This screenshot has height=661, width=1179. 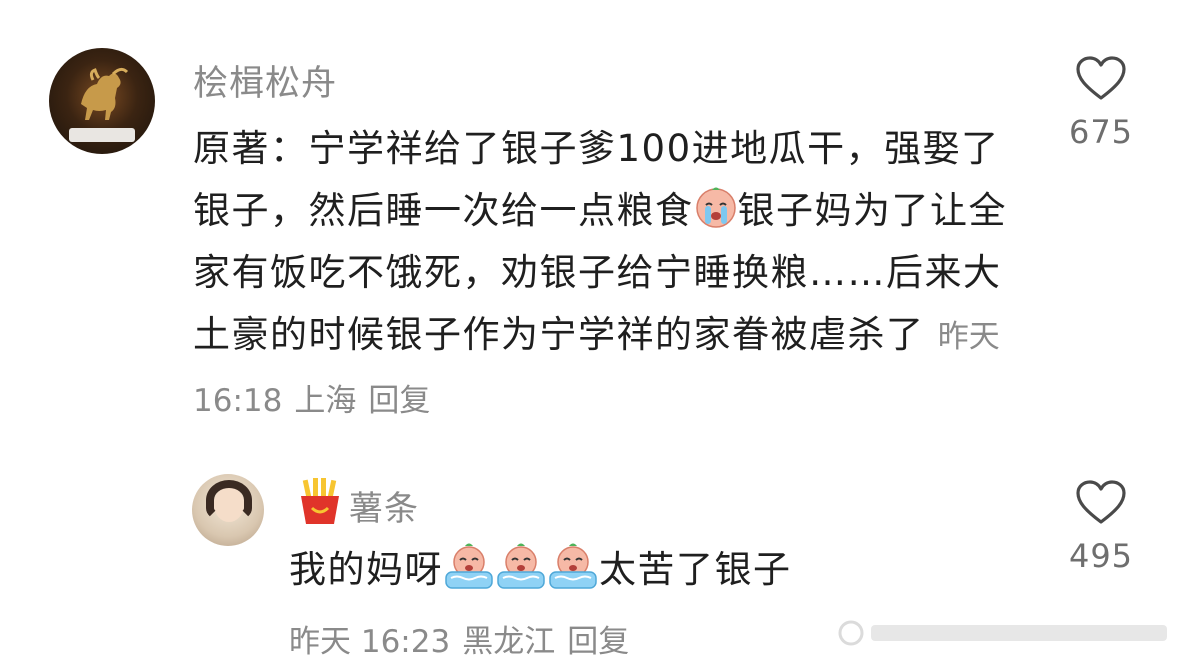 I want to click on crying-face-emoji-icon, so click(x=715, y=207).